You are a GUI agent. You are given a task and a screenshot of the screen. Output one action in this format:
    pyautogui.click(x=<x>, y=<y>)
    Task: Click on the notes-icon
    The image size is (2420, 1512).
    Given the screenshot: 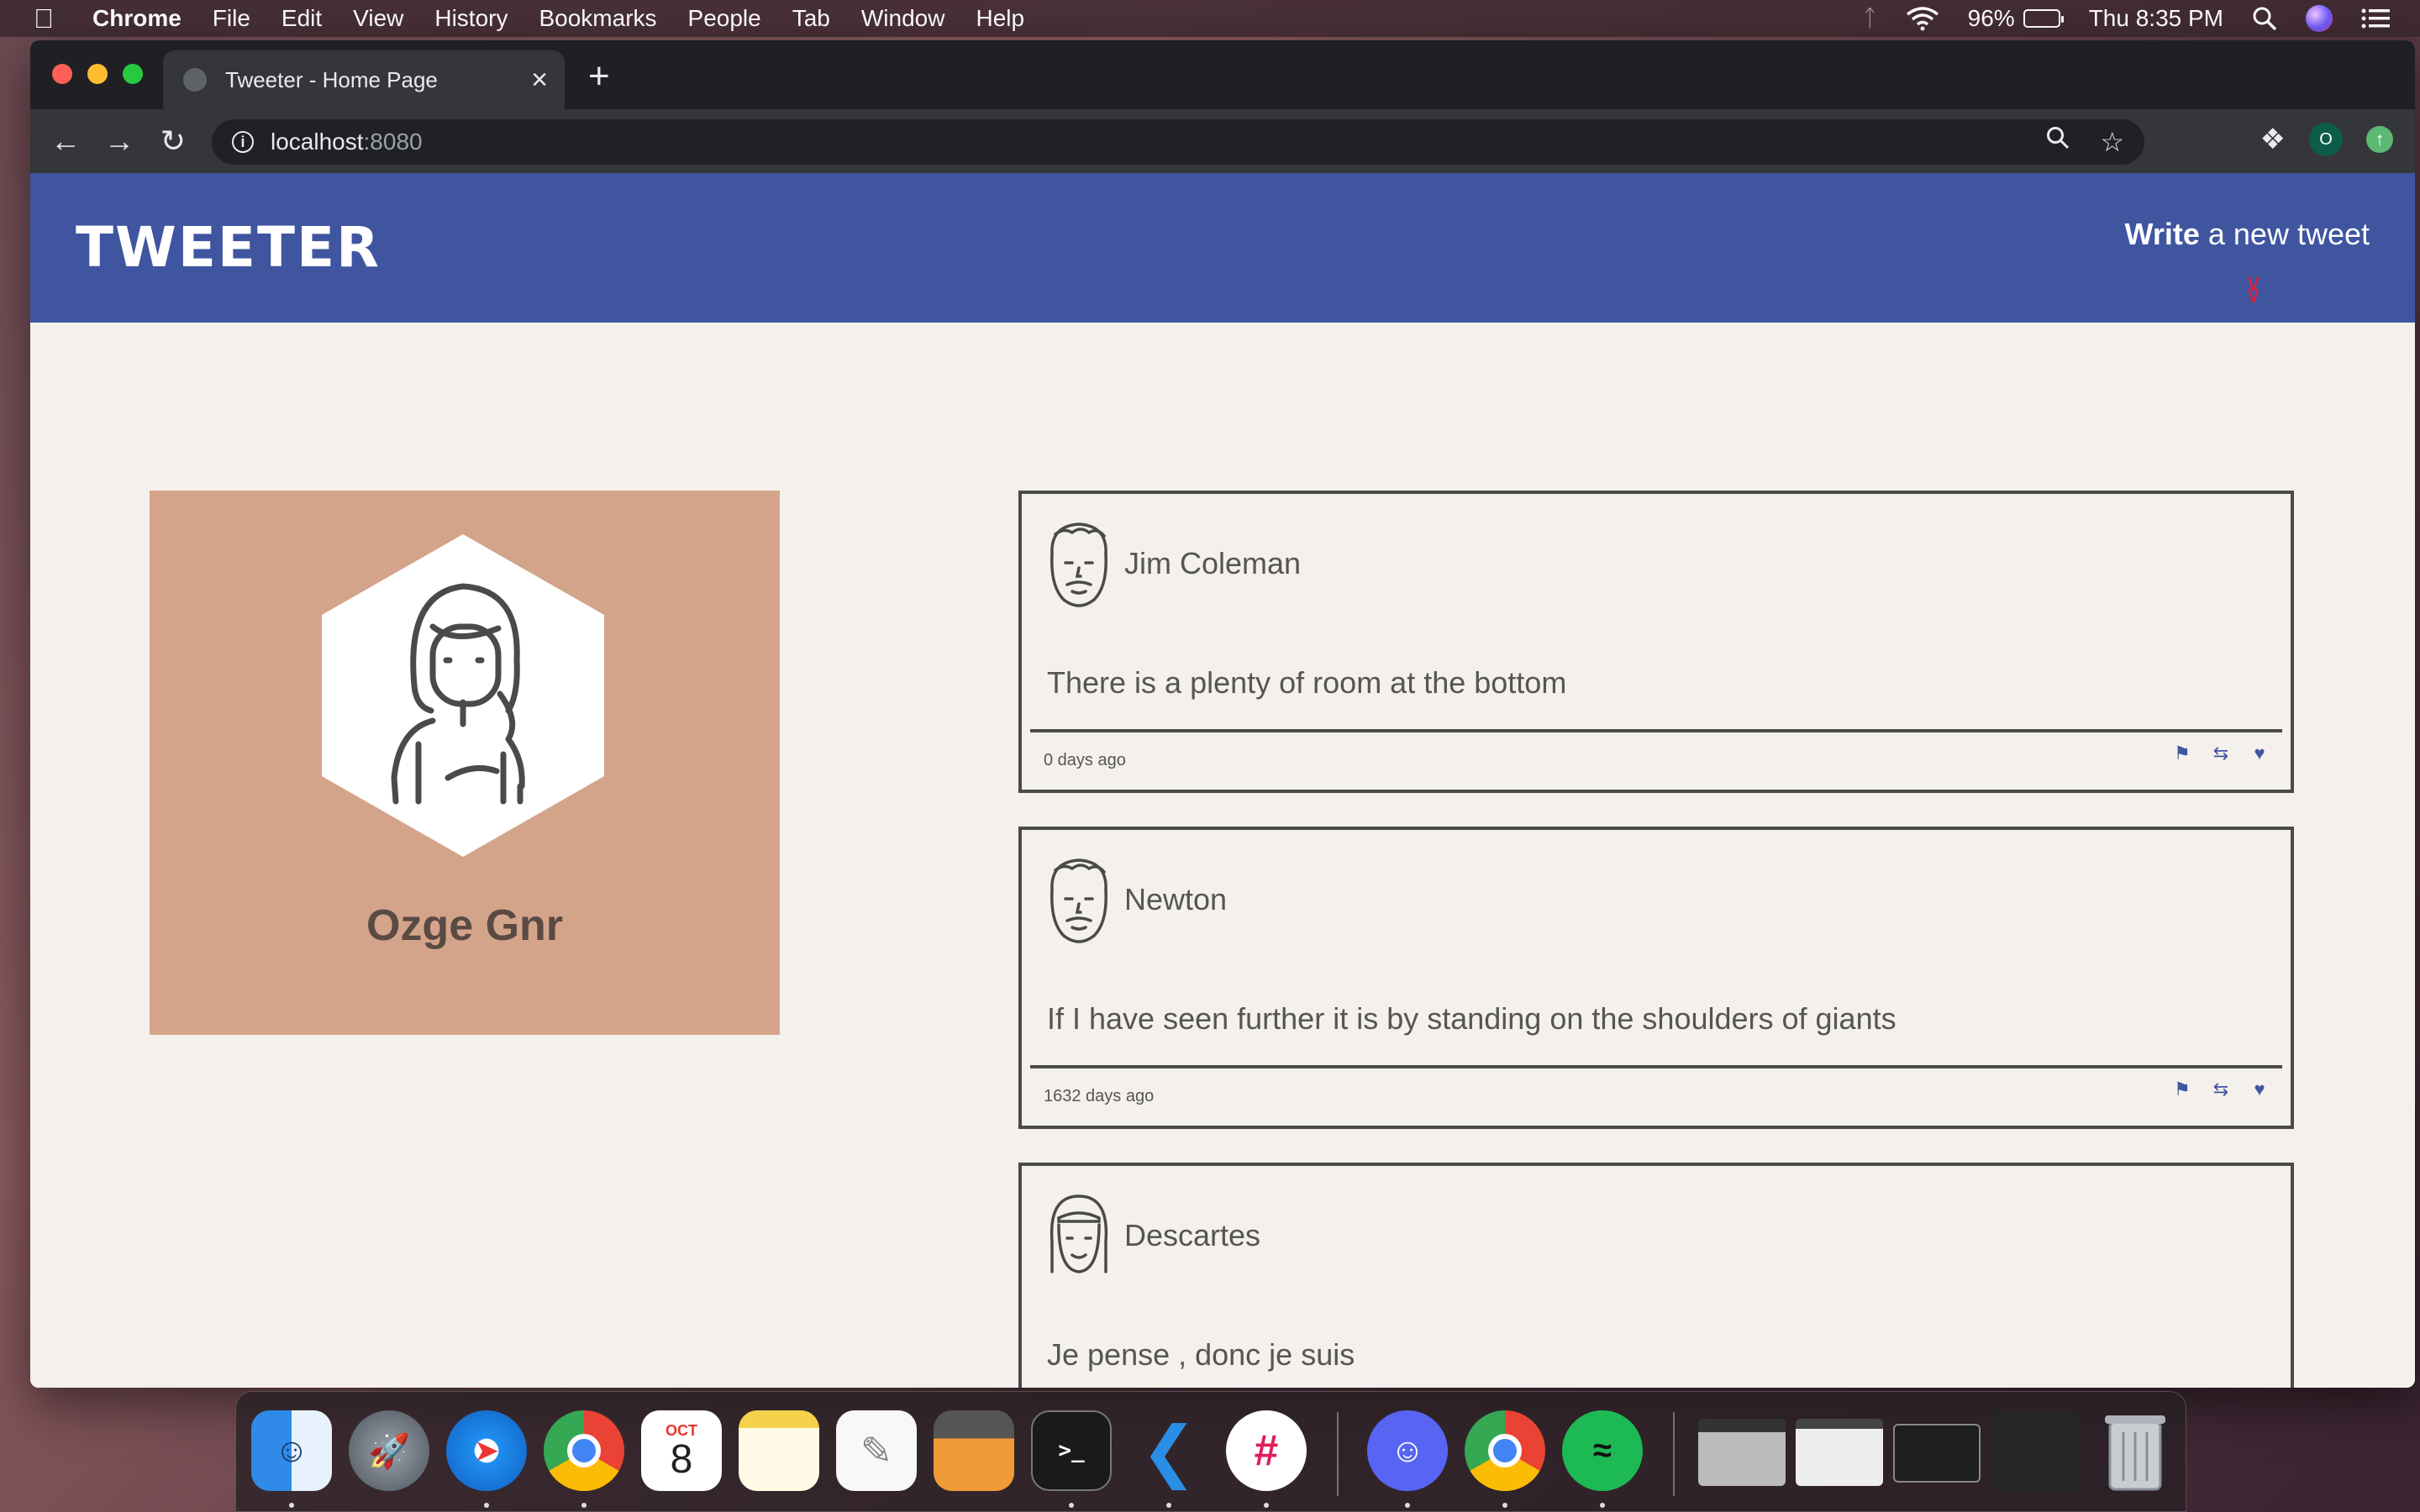 What is the action you would take?
    pyautogui.click(x=779, y=1450)
    